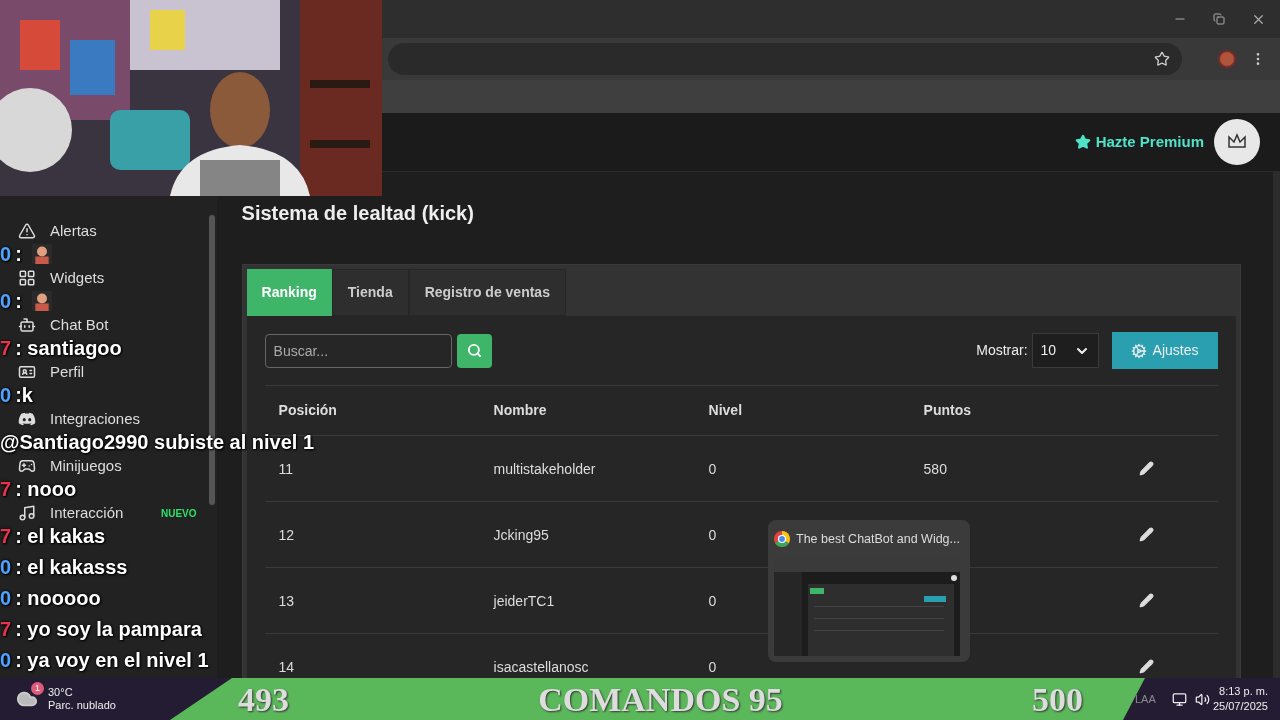 The width and height of the screenshot is (1280, 720). Describe the element at coordinates (726, 410) in the screenshot. I see `column-header: Nivel` at that location.